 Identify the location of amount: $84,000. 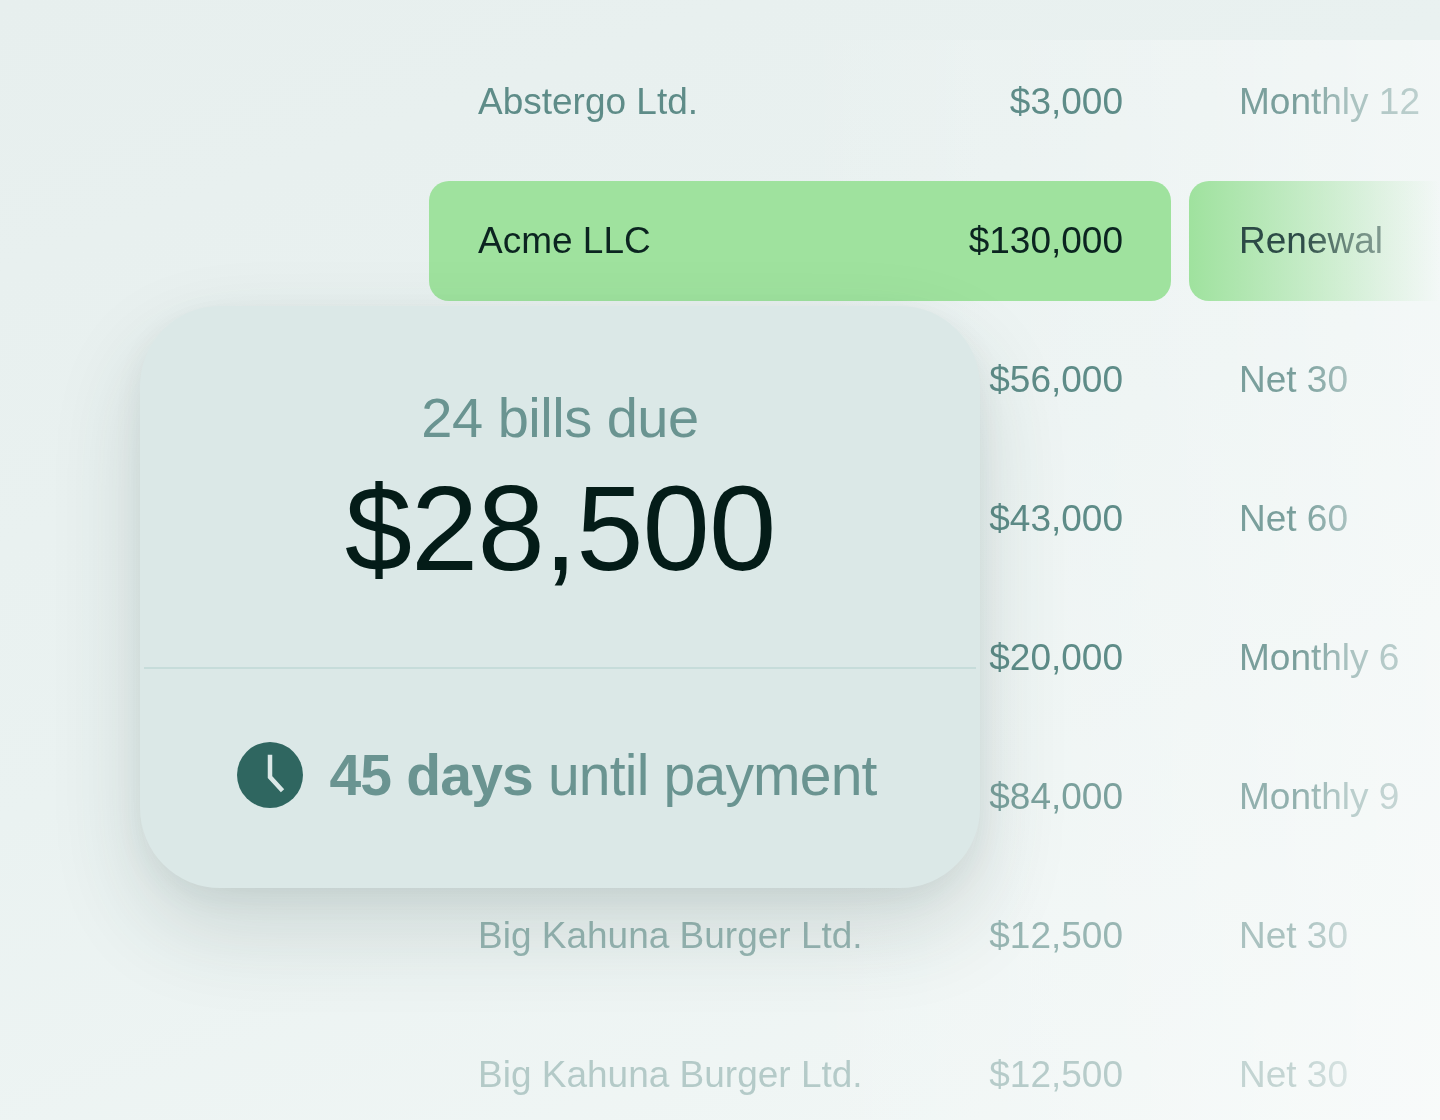
(1056, 797).